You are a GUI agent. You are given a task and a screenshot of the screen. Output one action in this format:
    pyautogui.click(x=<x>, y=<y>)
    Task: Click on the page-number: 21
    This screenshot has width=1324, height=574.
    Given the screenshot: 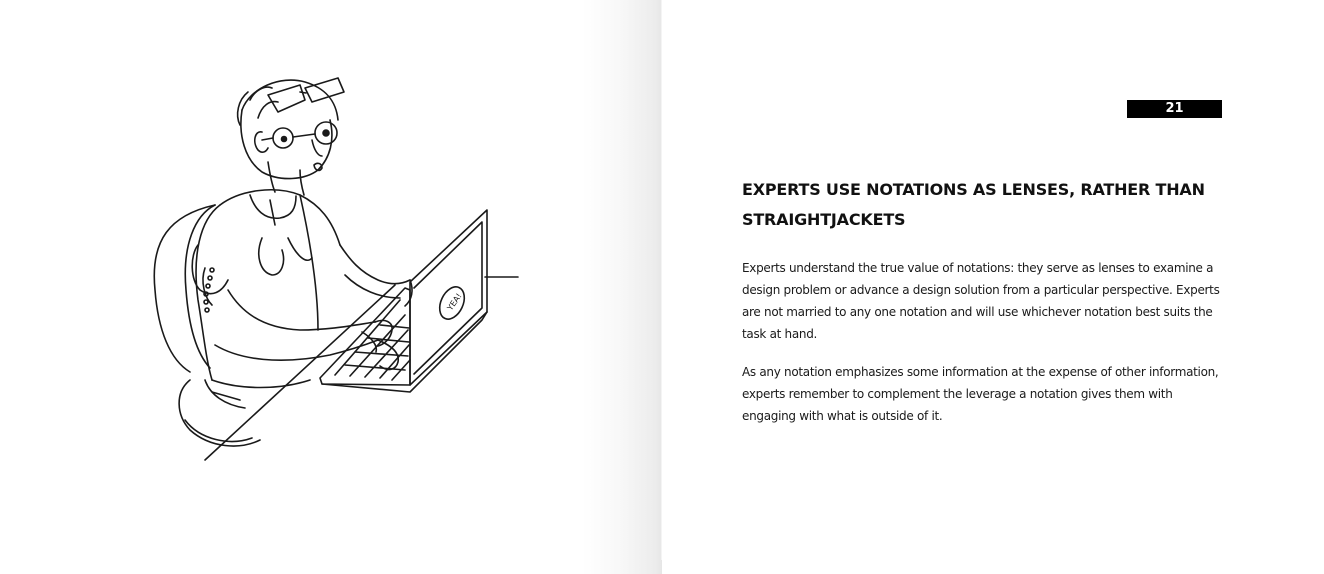 What is the action you would take?
    pyautogui.click(x=1174, y=109)
    